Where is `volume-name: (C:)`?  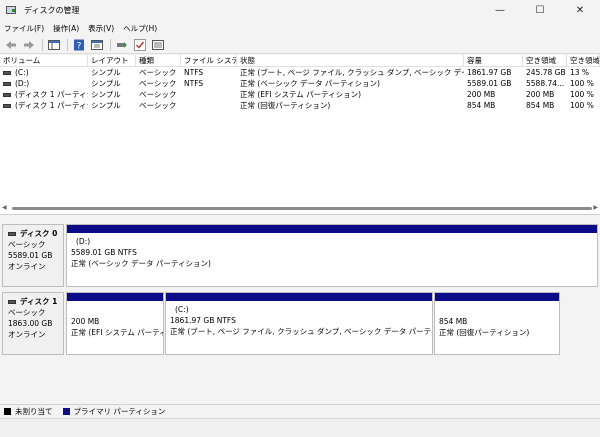
volume-name: (C:) is located at coordinates (22, 72).